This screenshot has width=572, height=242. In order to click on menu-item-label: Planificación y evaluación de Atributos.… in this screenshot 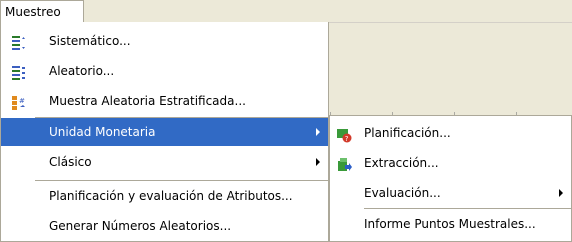, I will do `click(171, 196)`.